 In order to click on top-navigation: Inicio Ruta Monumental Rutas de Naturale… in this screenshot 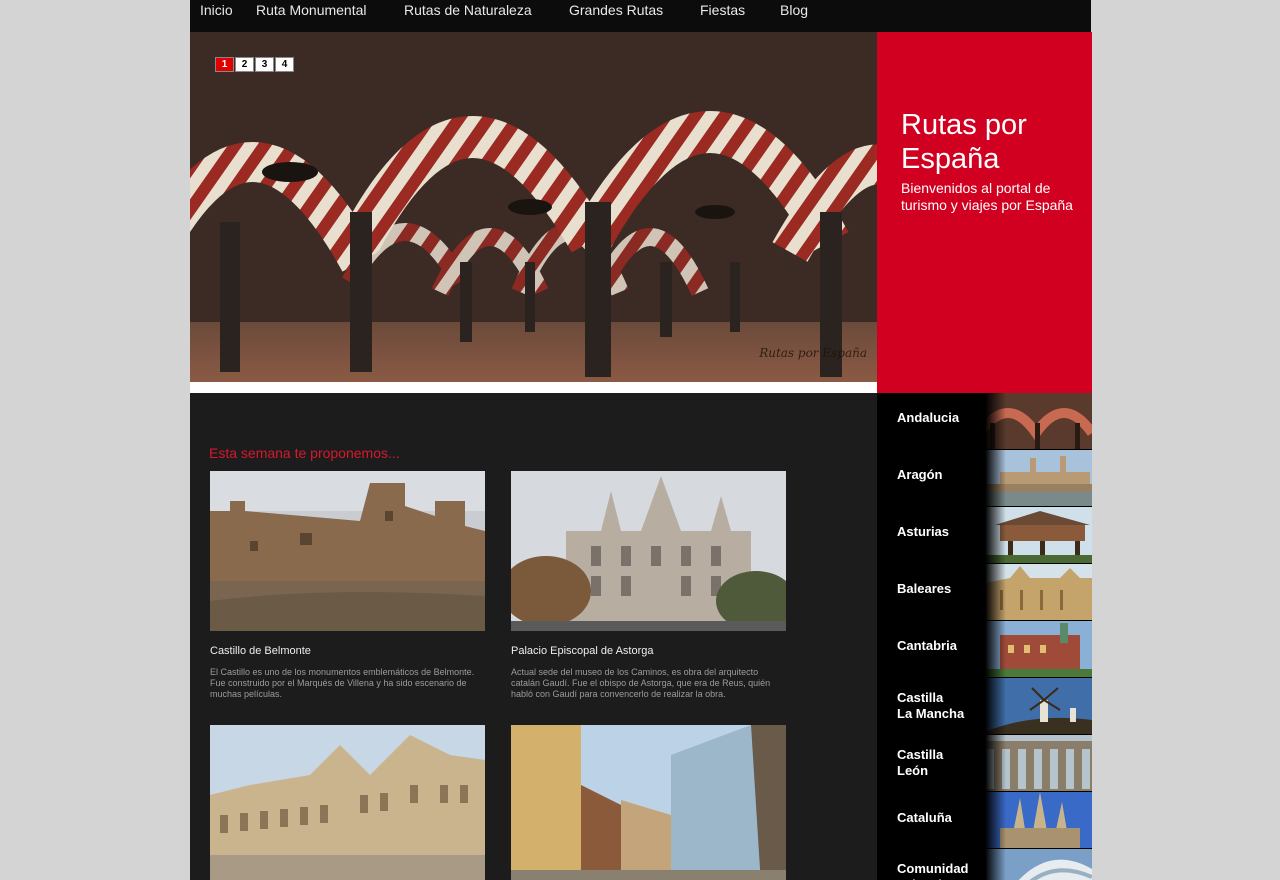, I will do `click(640, 16)`.